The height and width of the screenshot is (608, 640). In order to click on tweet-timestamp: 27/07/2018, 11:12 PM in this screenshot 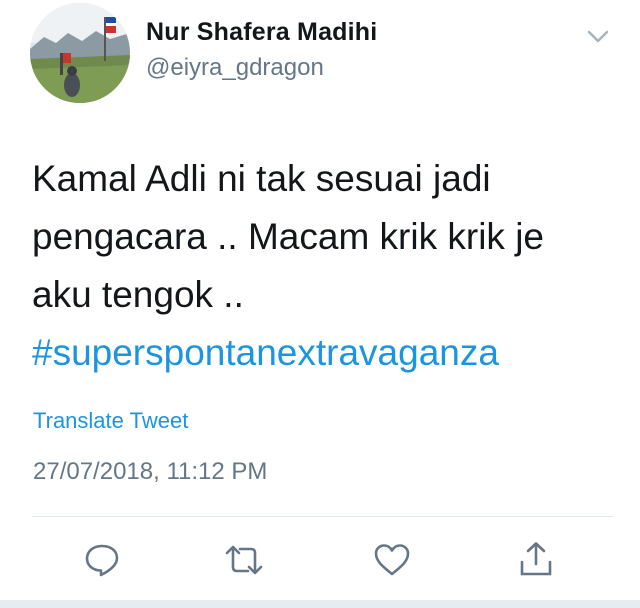, I will do `click(150, 472)`.